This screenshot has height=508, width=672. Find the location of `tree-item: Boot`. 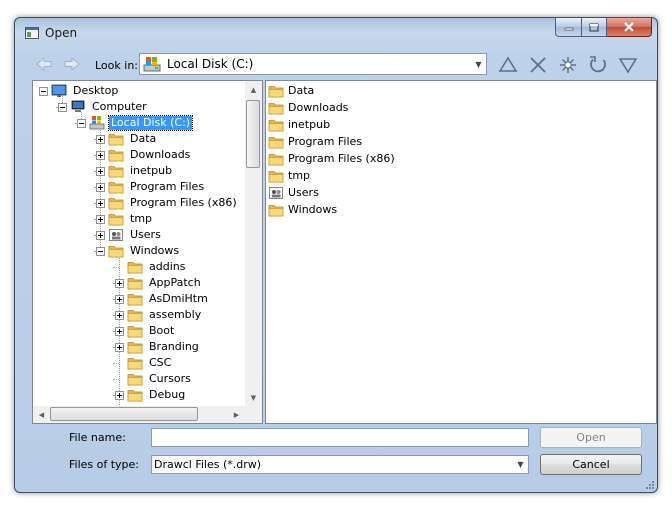

tree-item: Boot is located at coordinates (145, 331).